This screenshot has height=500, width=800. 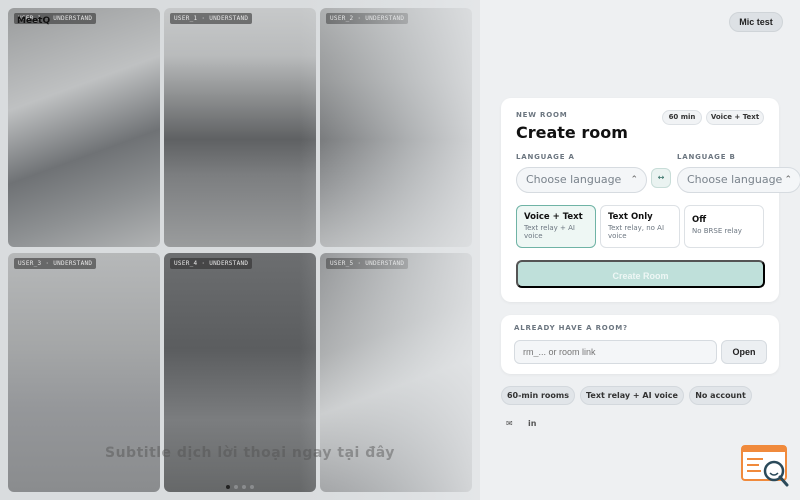 I want to click on mic-test-button: Mic test, so click(x=756, y=22).